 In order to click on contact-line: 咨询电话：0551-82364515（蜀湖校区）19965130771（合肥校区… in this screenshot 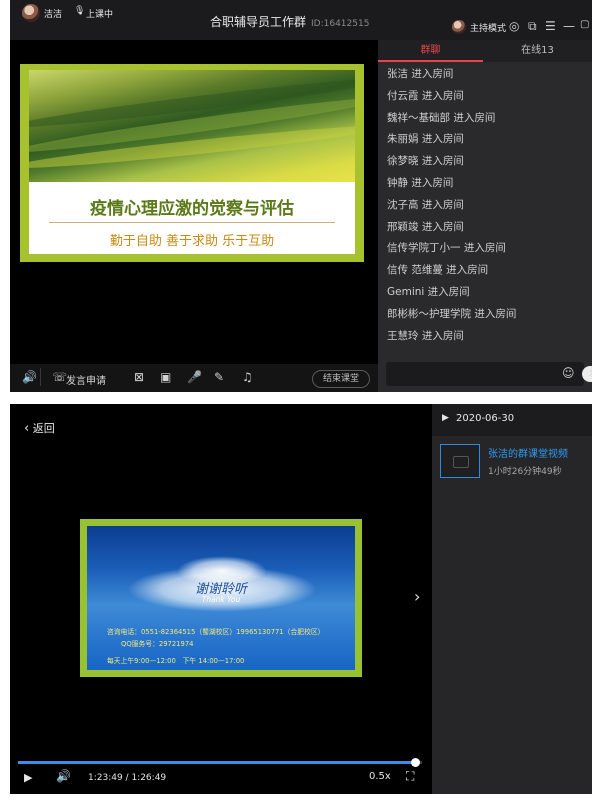, I will do `click(216, 632)`.